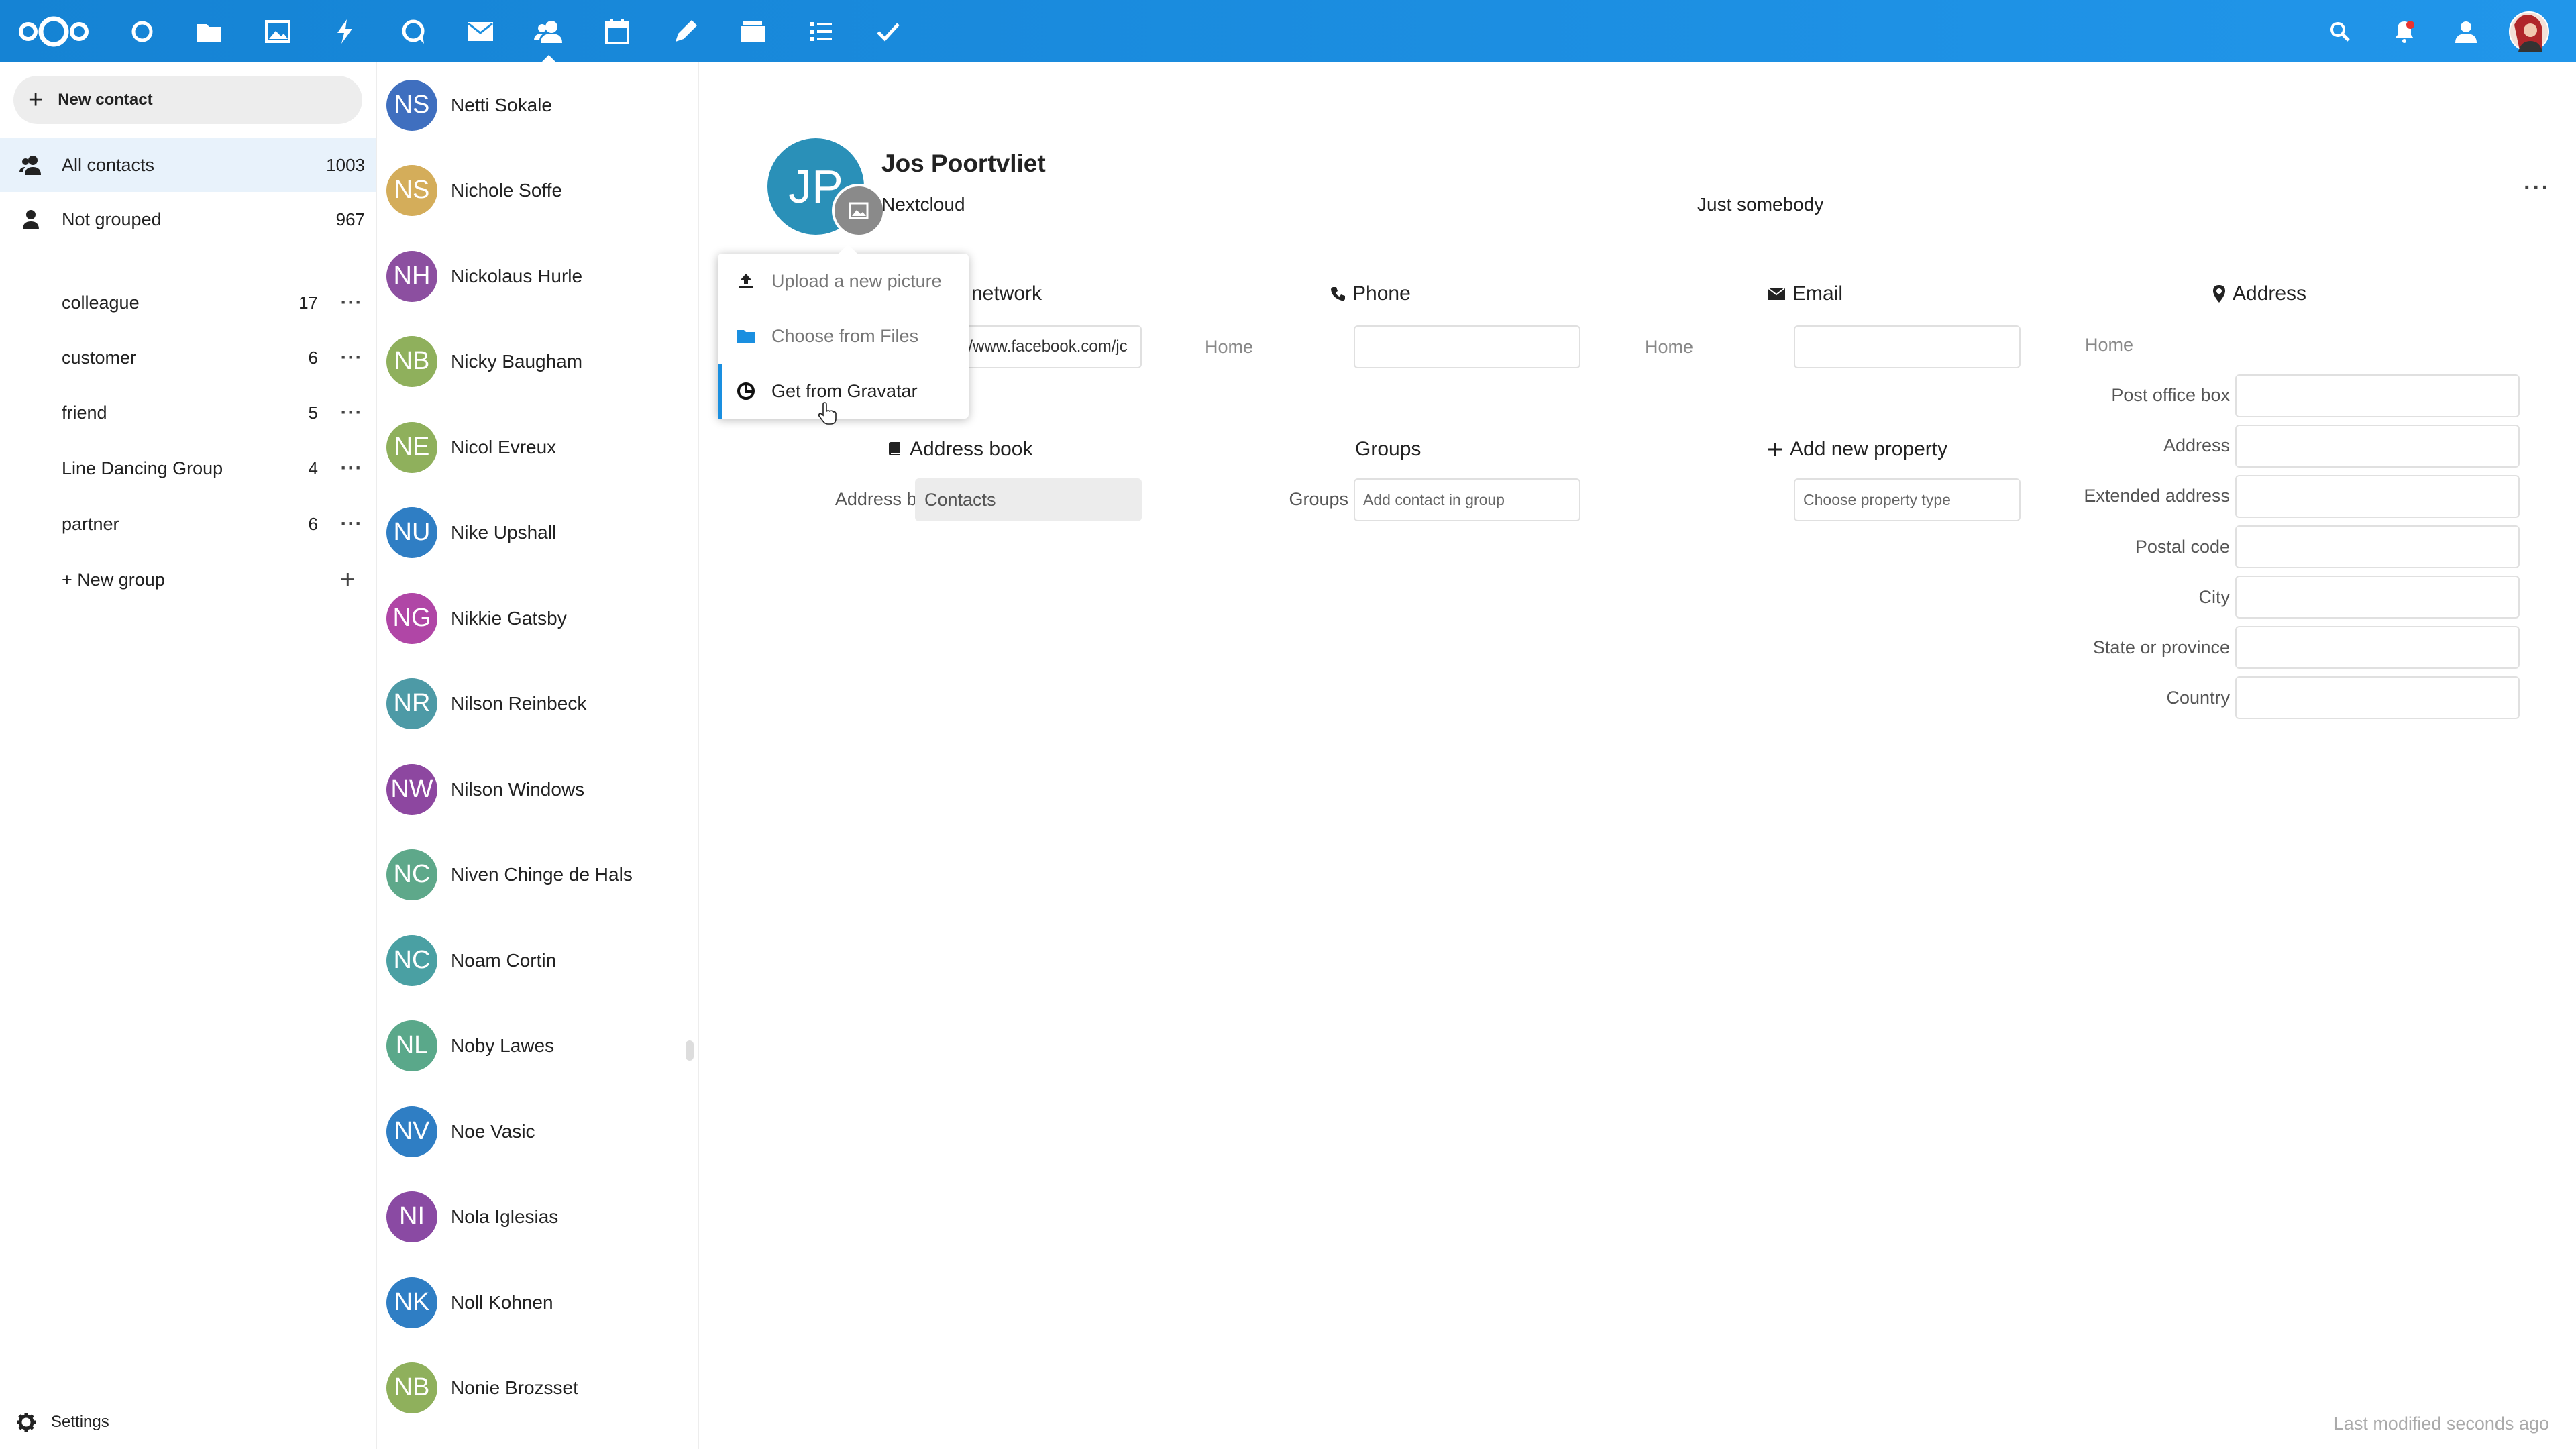 The image size is (2576, 1449). What do you see at coordinates (1760, 204) in the screenshot?
I see `contact-title: Just somebody` at bounding box center [1760, 204].